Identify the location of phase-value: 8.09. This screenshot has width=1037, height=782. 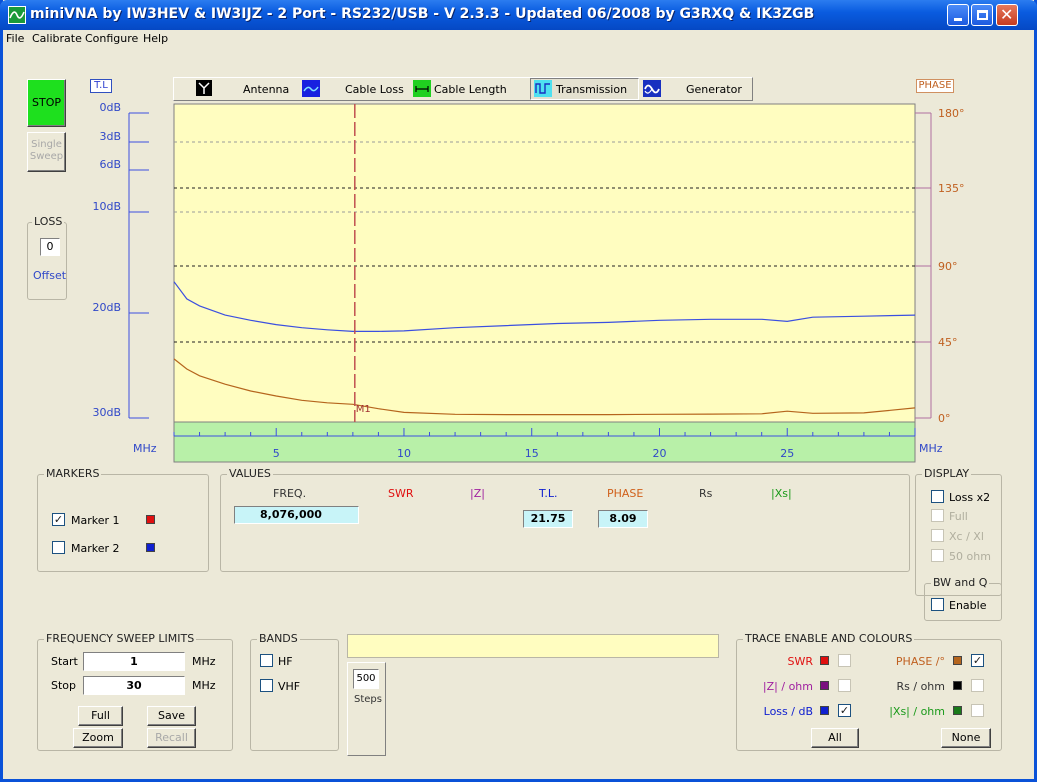
(623, 519).